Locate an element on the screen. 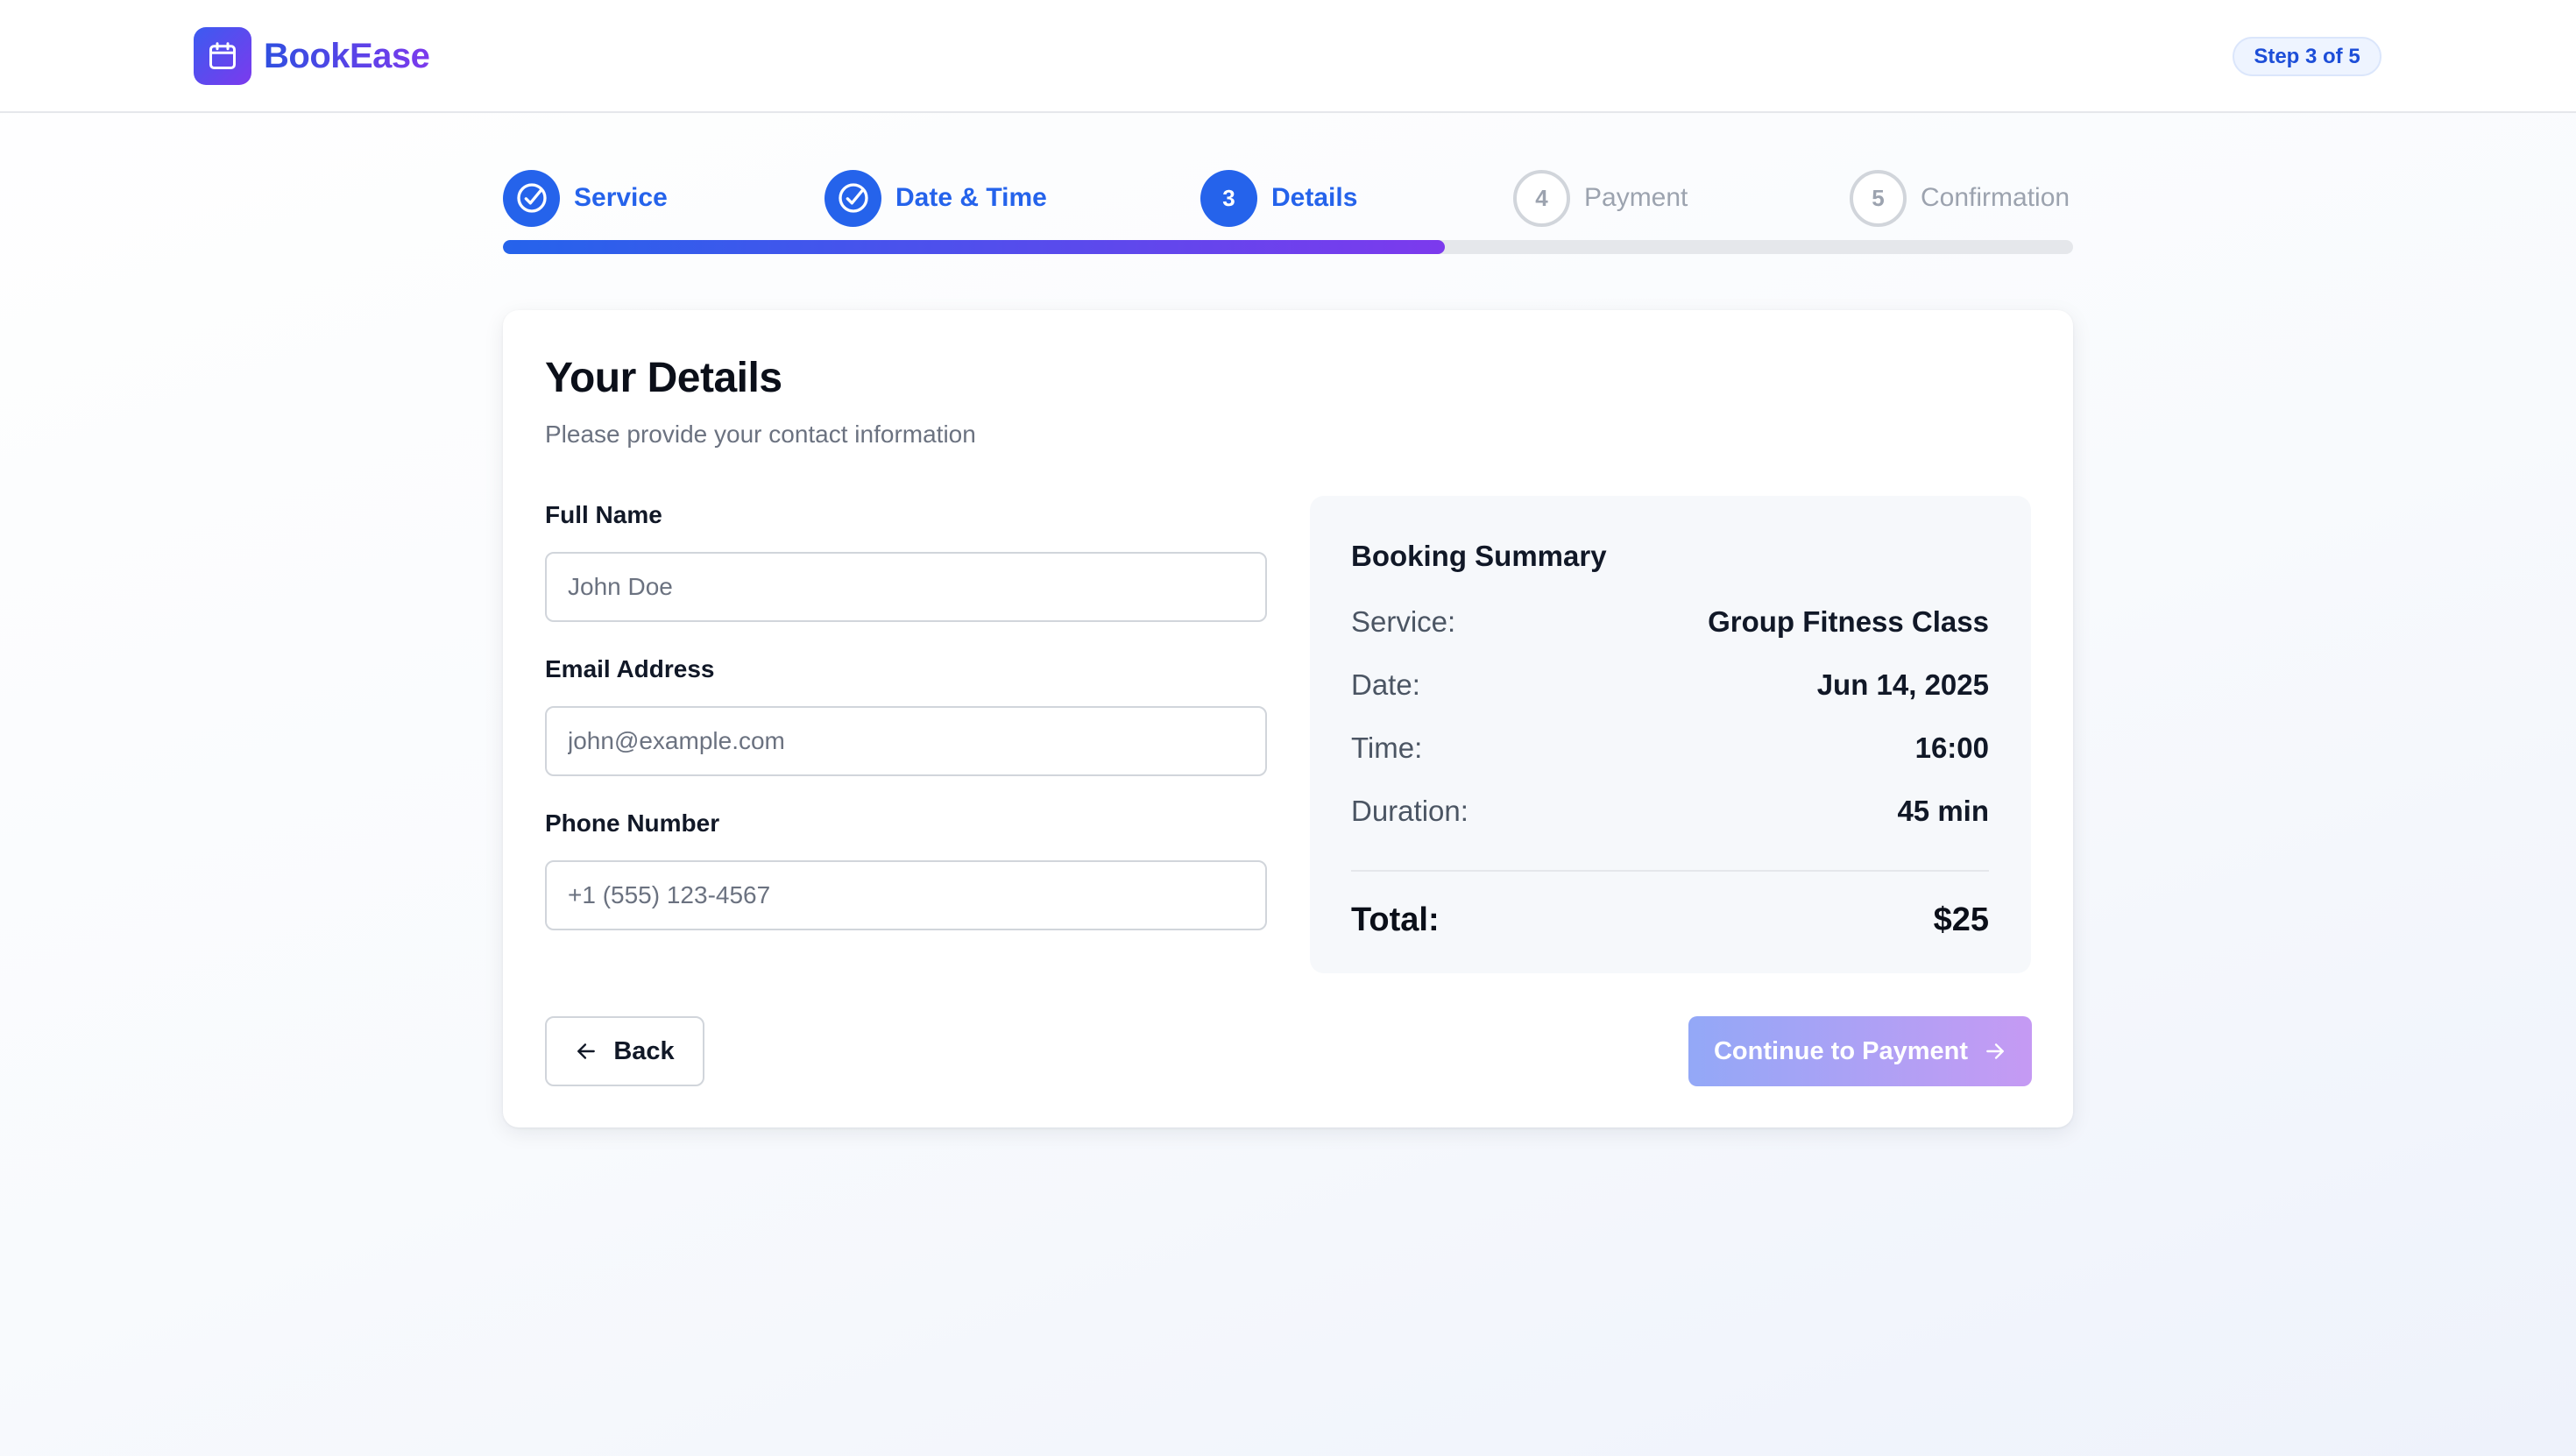  arrow-right-icon is located at coordinates (1995, 1051).